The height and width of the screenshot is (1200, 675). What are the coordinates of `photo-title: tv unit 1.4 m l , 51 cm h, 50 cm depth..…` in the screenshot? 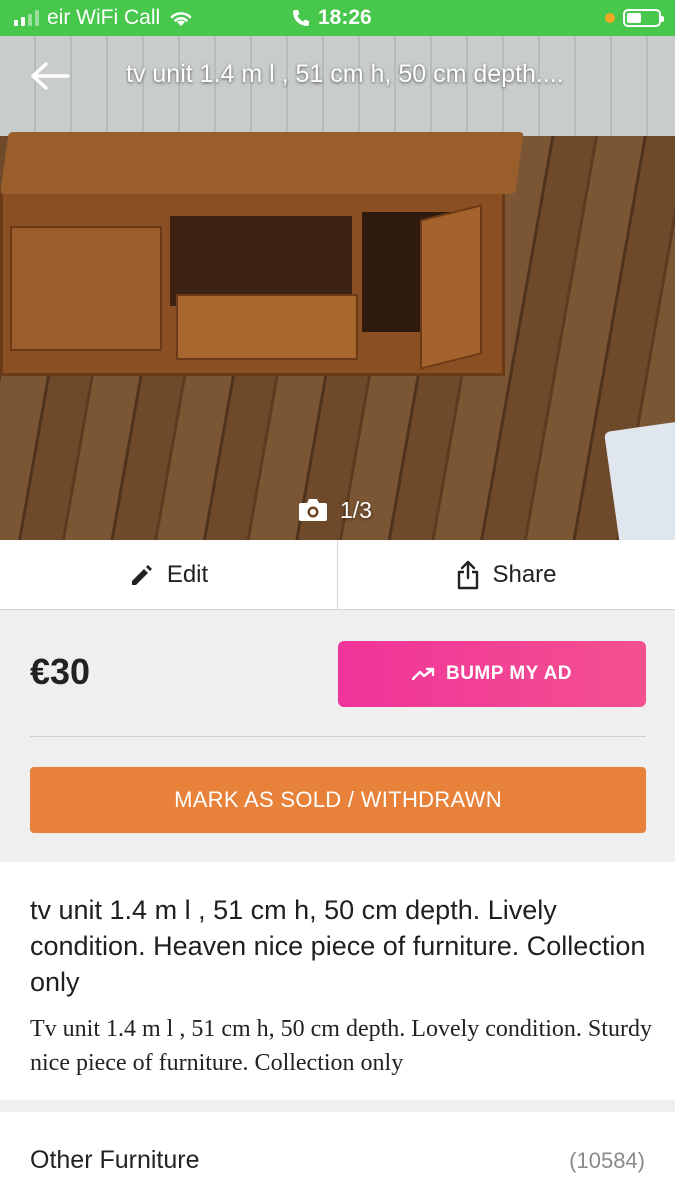 It's located at (345, 74).